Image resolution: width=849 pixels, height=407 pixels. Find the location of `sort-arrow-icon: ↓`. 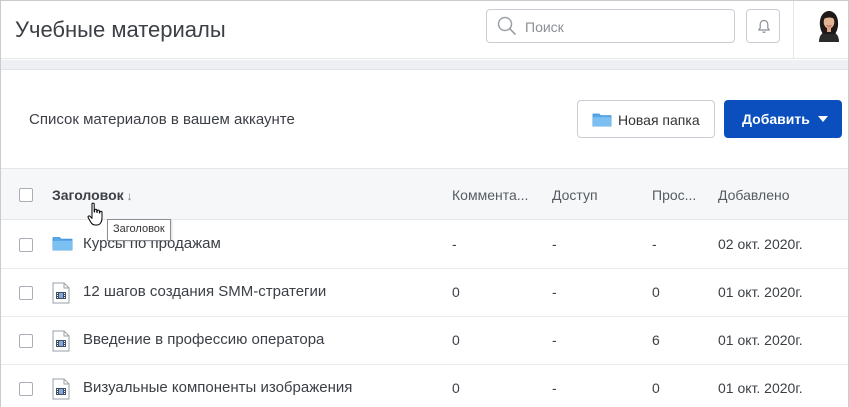

sort-arrow-icon: ↓ is located at coordinates (129, 196).